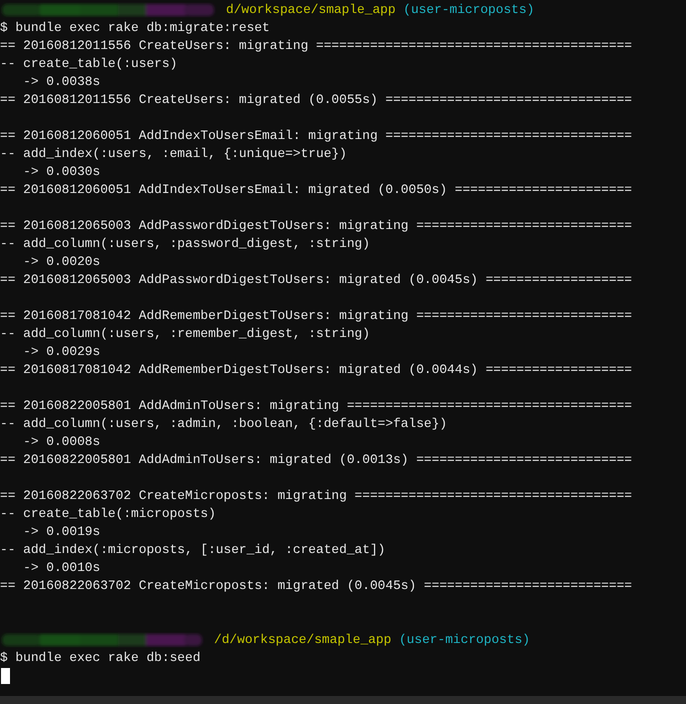 Image resolution: width=686 pixels, height=704 pixels. I want to click on terminal-line: $ bundle exec rake db:migrate:reset, so click(135, 27).